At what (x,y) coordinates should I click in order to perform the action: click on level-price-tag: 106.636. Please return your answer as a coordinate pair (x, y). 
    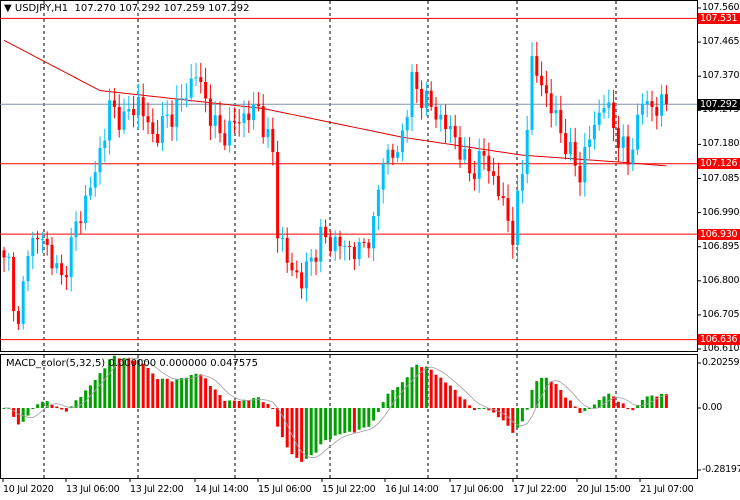
    Looking at the image, I should click on (719, 340).